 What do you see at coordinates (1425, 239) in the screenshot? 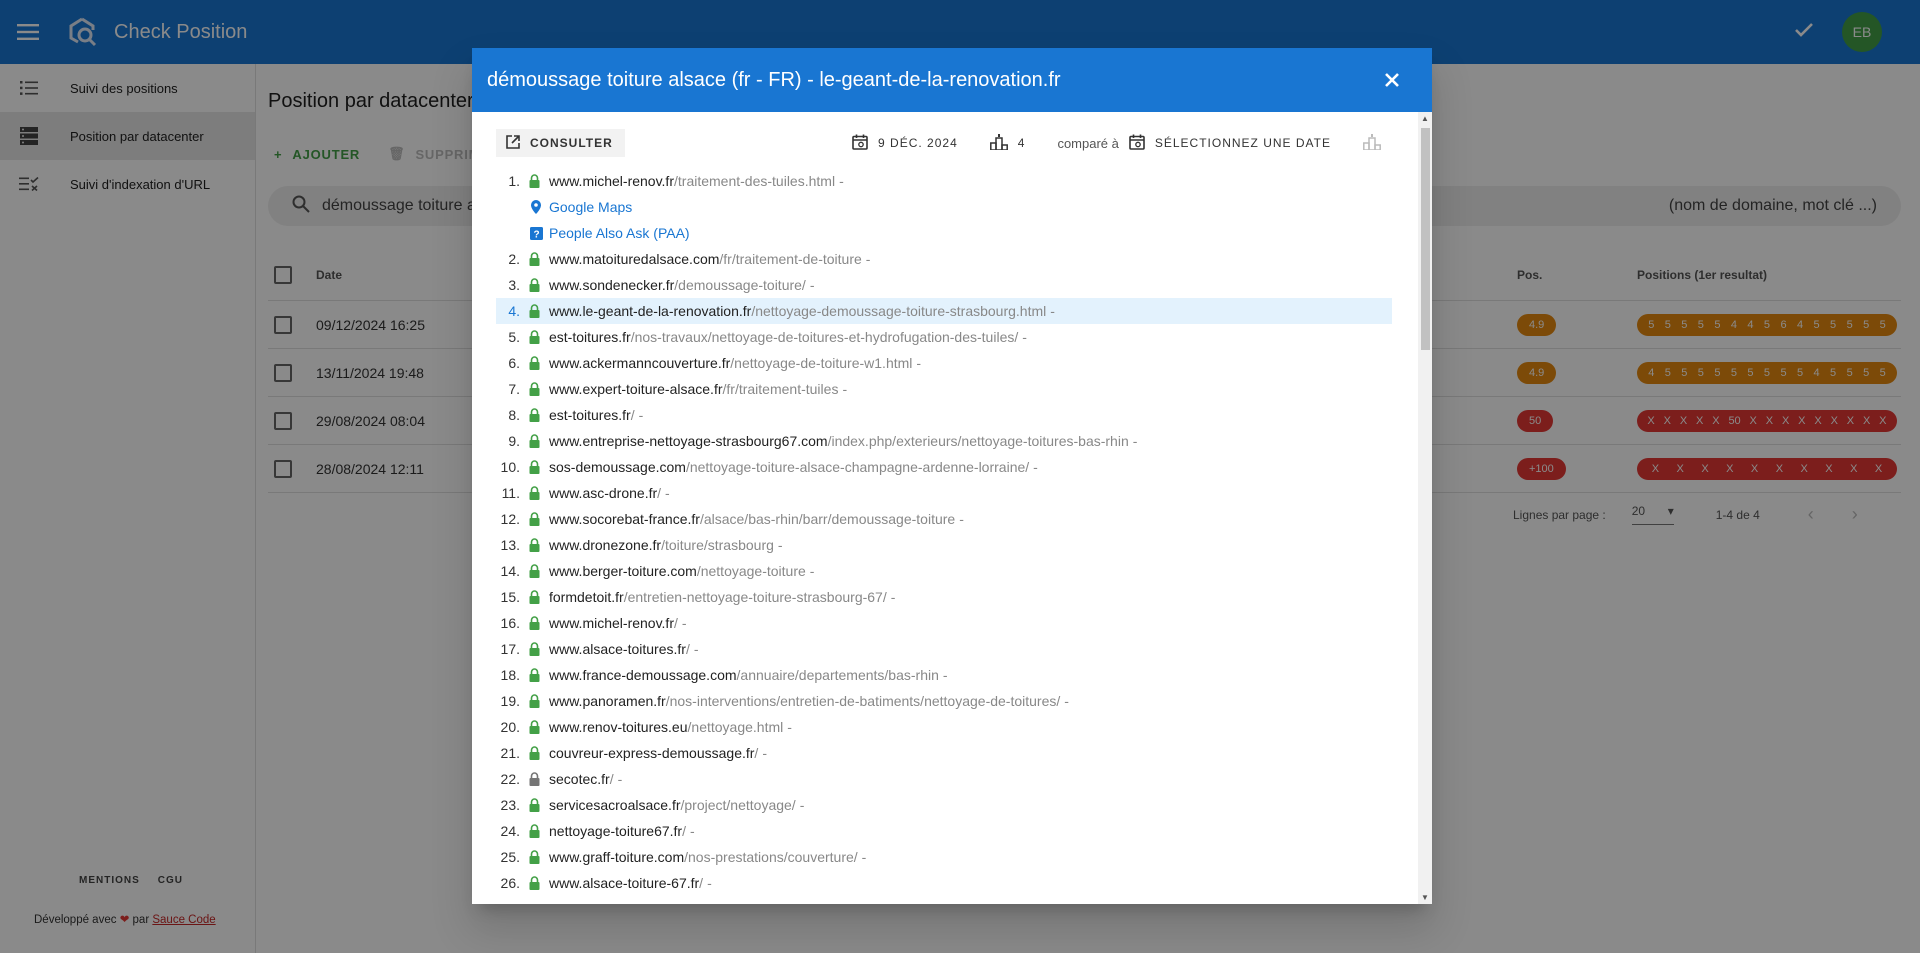
I see `scroll-thumb` at bounding box center [1425, 239].